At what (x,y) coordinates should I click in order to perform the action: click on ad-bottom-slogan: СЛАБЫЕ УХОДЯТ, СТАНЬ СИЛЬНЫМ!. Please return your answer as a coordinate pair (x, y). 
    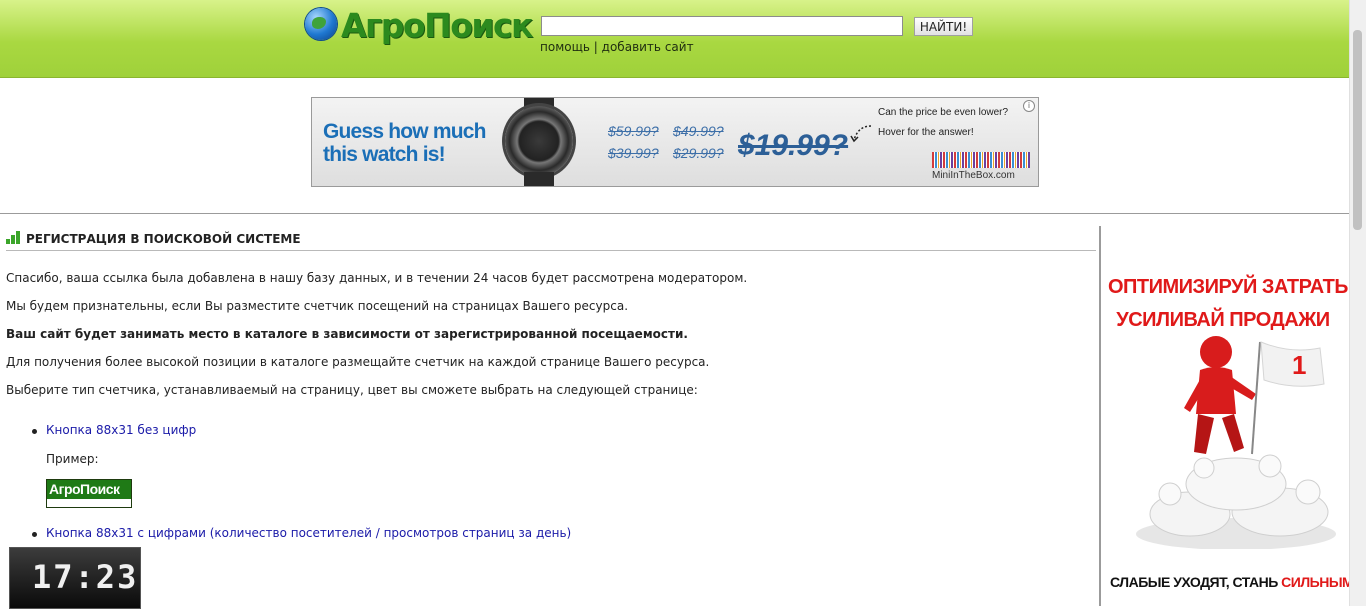
    Looking at the image, I should click on (1234, 582).